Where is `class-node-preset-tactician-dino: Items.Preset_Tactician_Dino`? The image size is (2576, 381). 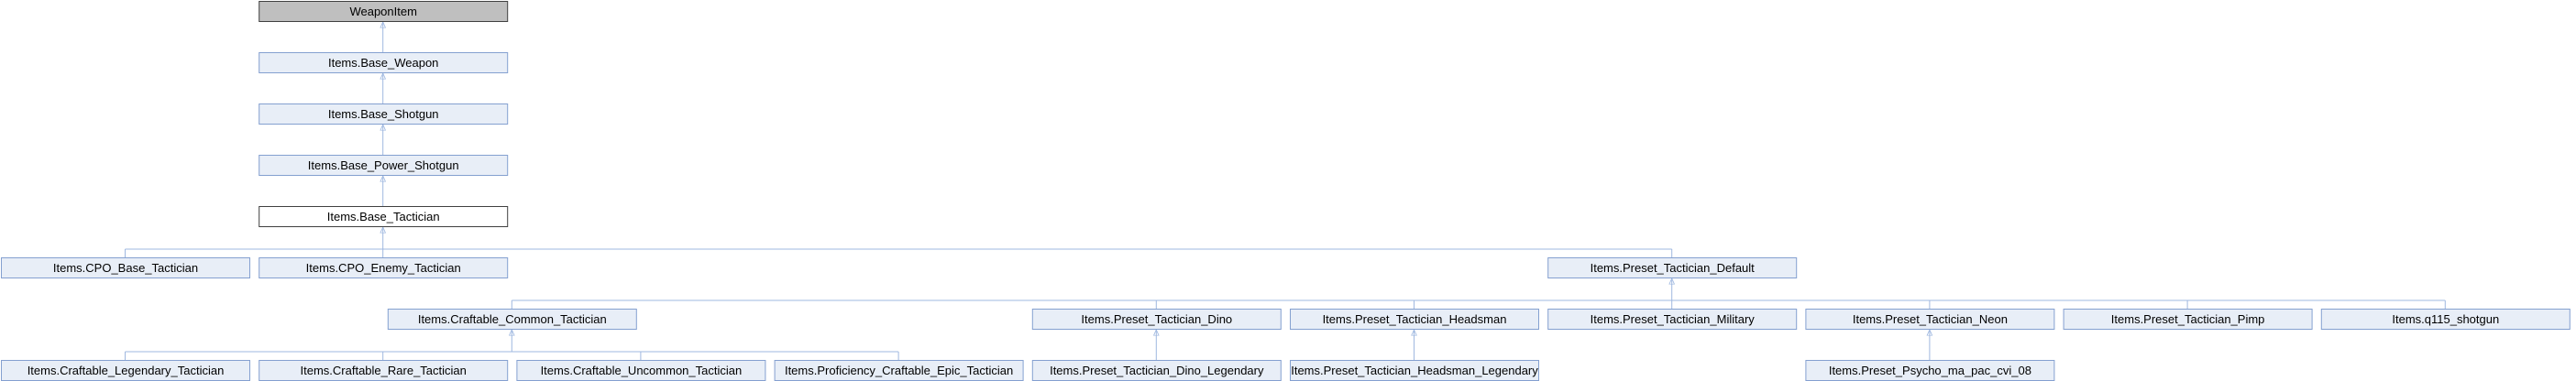
class-node-preset-tactician-dino: Items.Preset_Tactician_Dino is located at coordinates (1157, 319).